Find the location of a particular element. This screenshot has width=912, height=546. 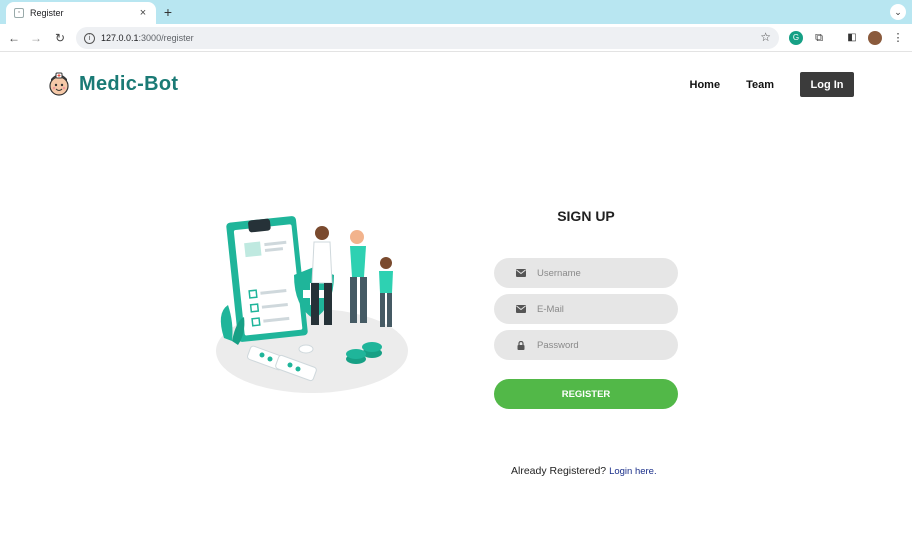

nav-team-link: Team is located at coordinates (760, 85).